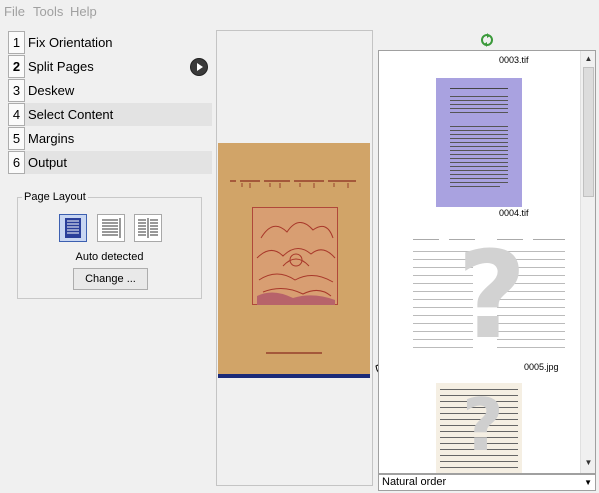  I want to click on scrollbar-thumb, so click(588, 132).